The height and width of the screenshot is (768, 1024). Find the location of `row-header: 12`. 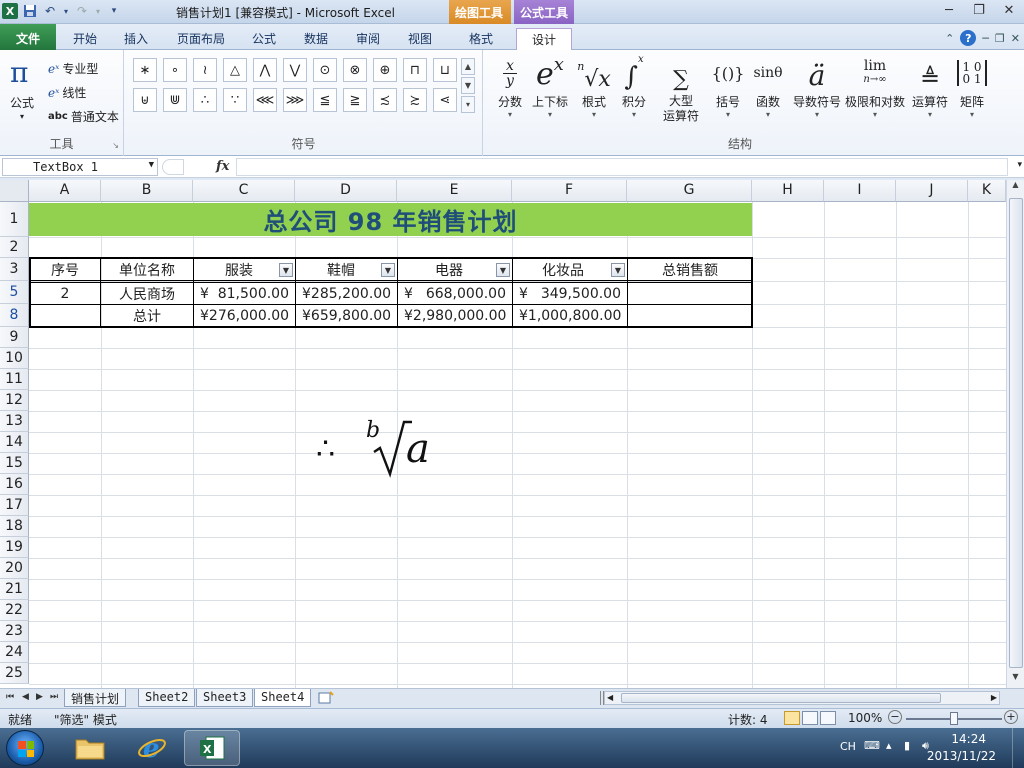

row-header: 12 is located at coordinates (14, 400).